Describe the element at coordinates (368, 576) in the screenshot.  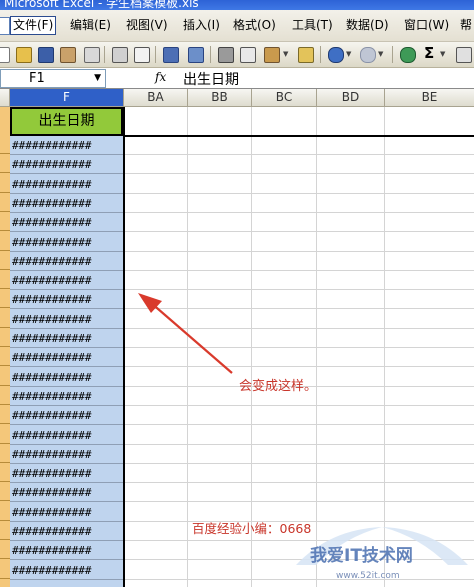
I see `watermark-logo-url: www.52it.com` at that location.